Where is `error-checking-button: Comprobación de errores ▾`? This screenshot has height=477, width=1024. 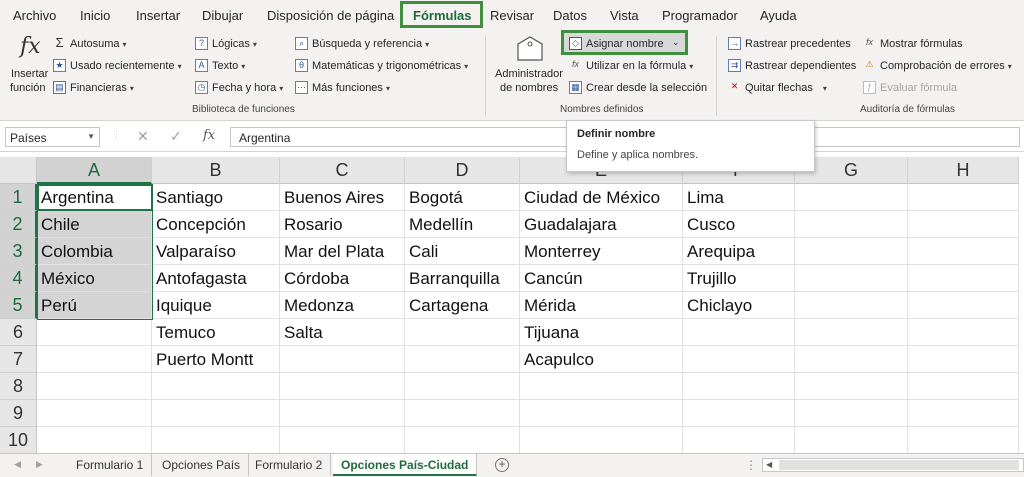 error-checking-button: Comprobación de errores ▾ is located at coordinates (946, 66).